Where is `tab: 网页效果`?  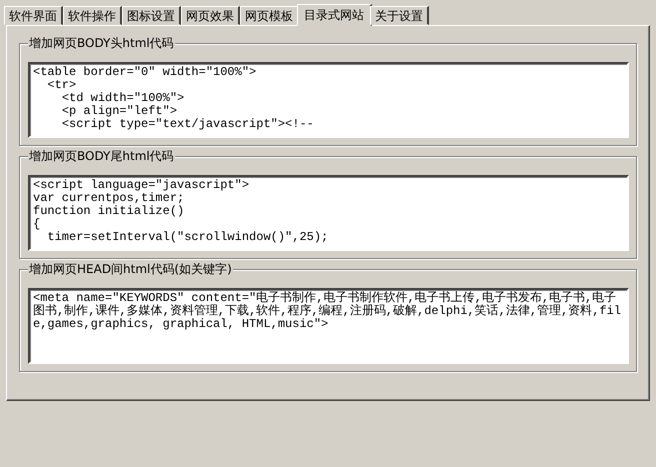 tab: 网页效果 is located at coordinates (210, 15).